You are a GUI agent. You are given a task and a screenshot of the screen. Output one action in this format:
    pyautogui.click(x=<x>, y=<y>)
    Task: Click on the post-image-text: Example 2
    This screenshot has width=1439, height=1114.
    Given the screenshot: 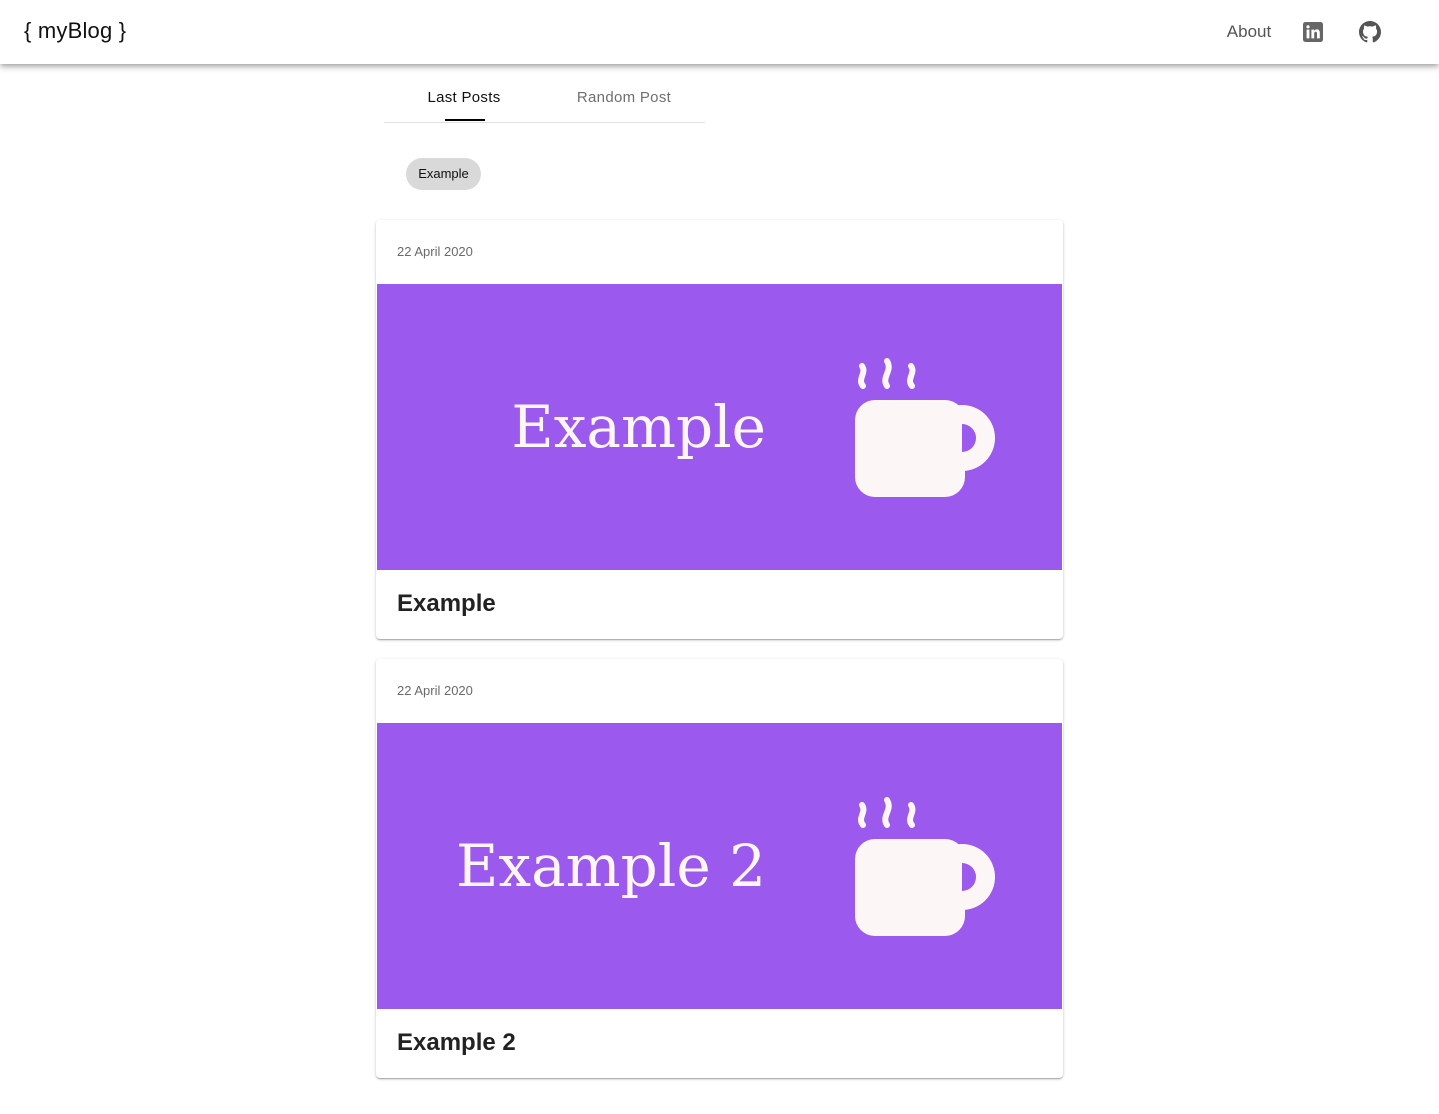 What is the action you would take?
    pyautogui.click(x=611, y=866)
    